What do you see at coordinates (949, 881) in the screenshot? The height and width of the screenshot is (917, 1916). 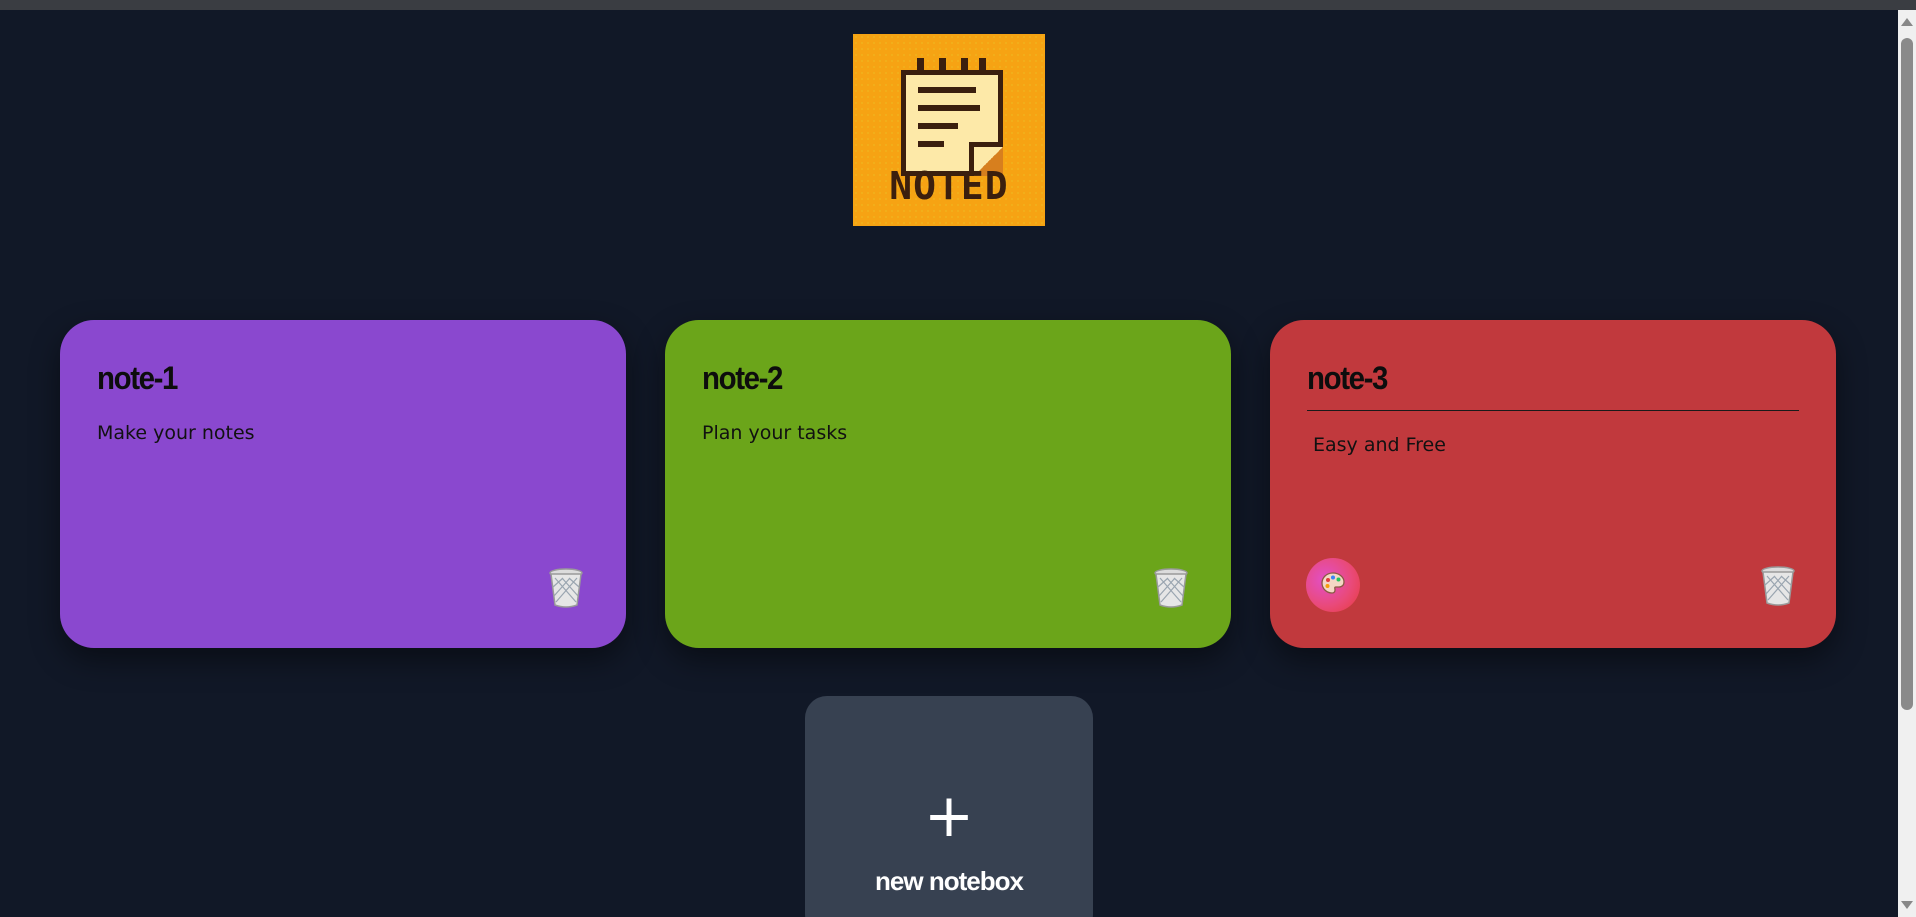 I see `new-notebox-label: new notebox` at bounding box center [949, 881].